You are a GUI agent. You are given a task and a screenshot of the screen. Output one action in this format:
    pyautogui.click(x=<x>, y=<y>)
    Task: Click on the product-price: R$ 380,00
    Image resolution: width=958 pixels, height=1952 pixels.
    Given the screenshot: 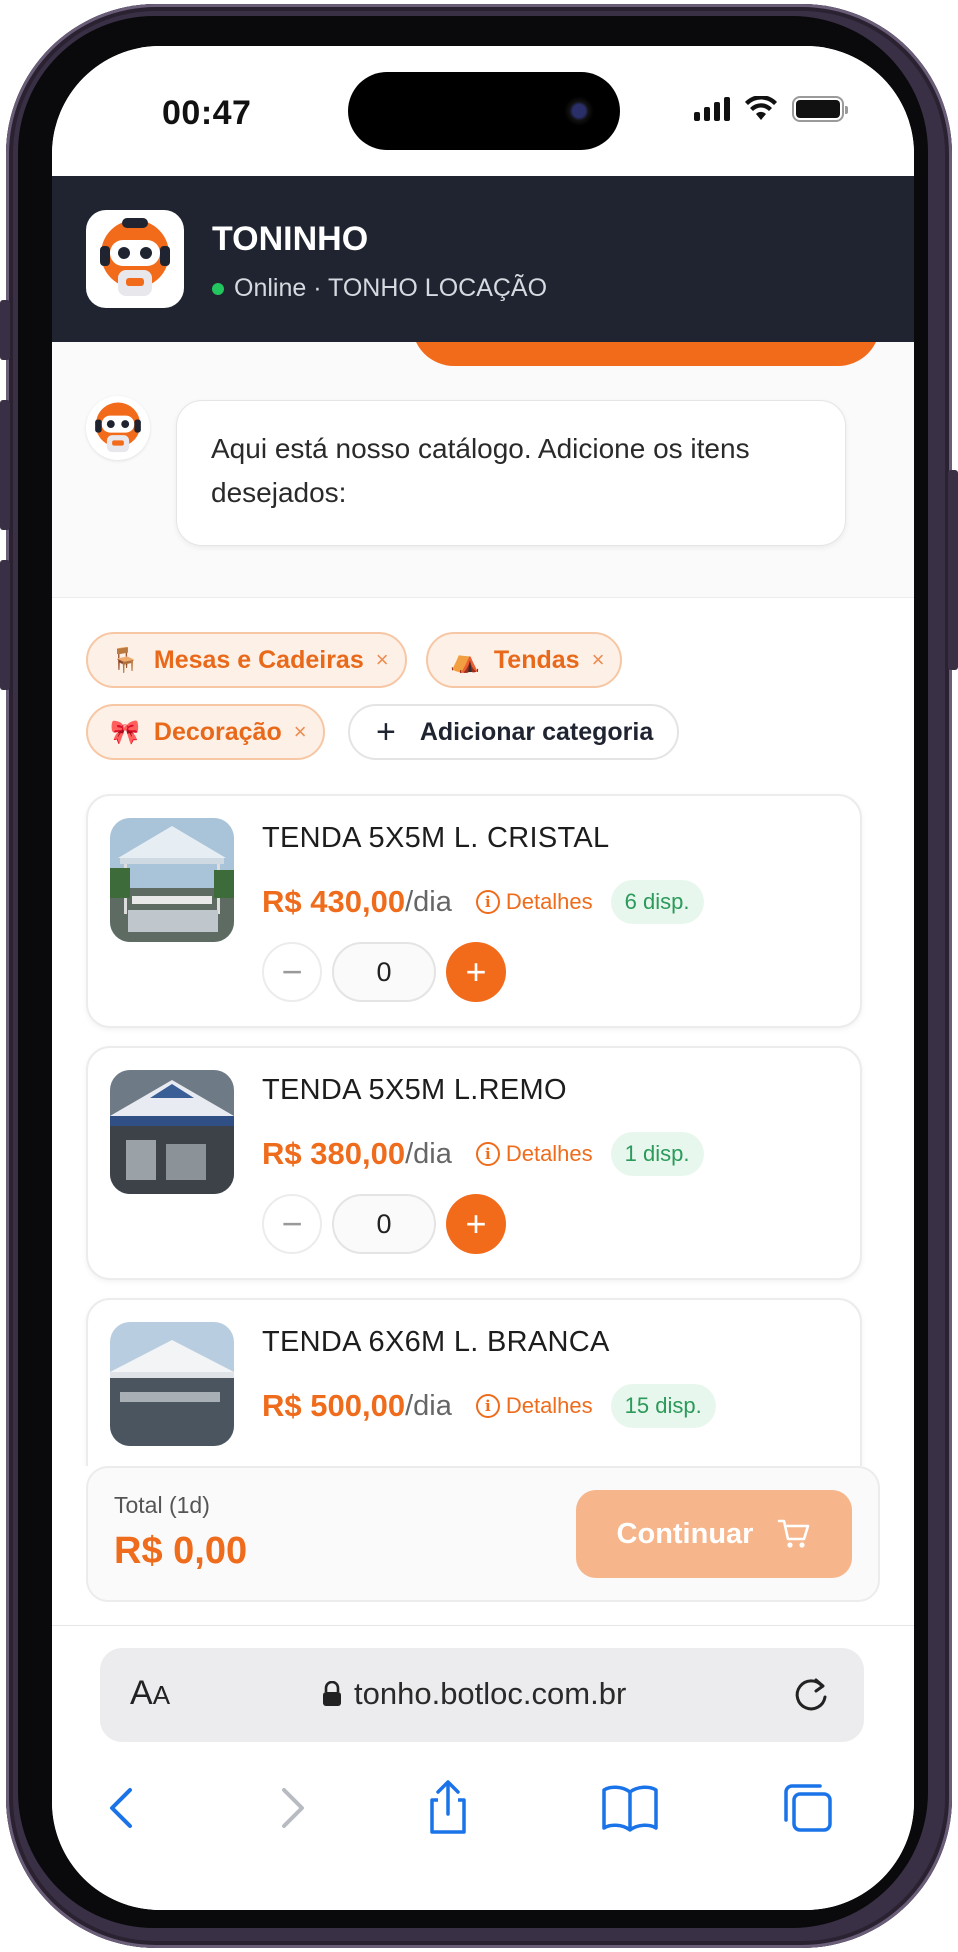 What is the action you would take?
    pyautogui.click(x=334, y=1153)
    